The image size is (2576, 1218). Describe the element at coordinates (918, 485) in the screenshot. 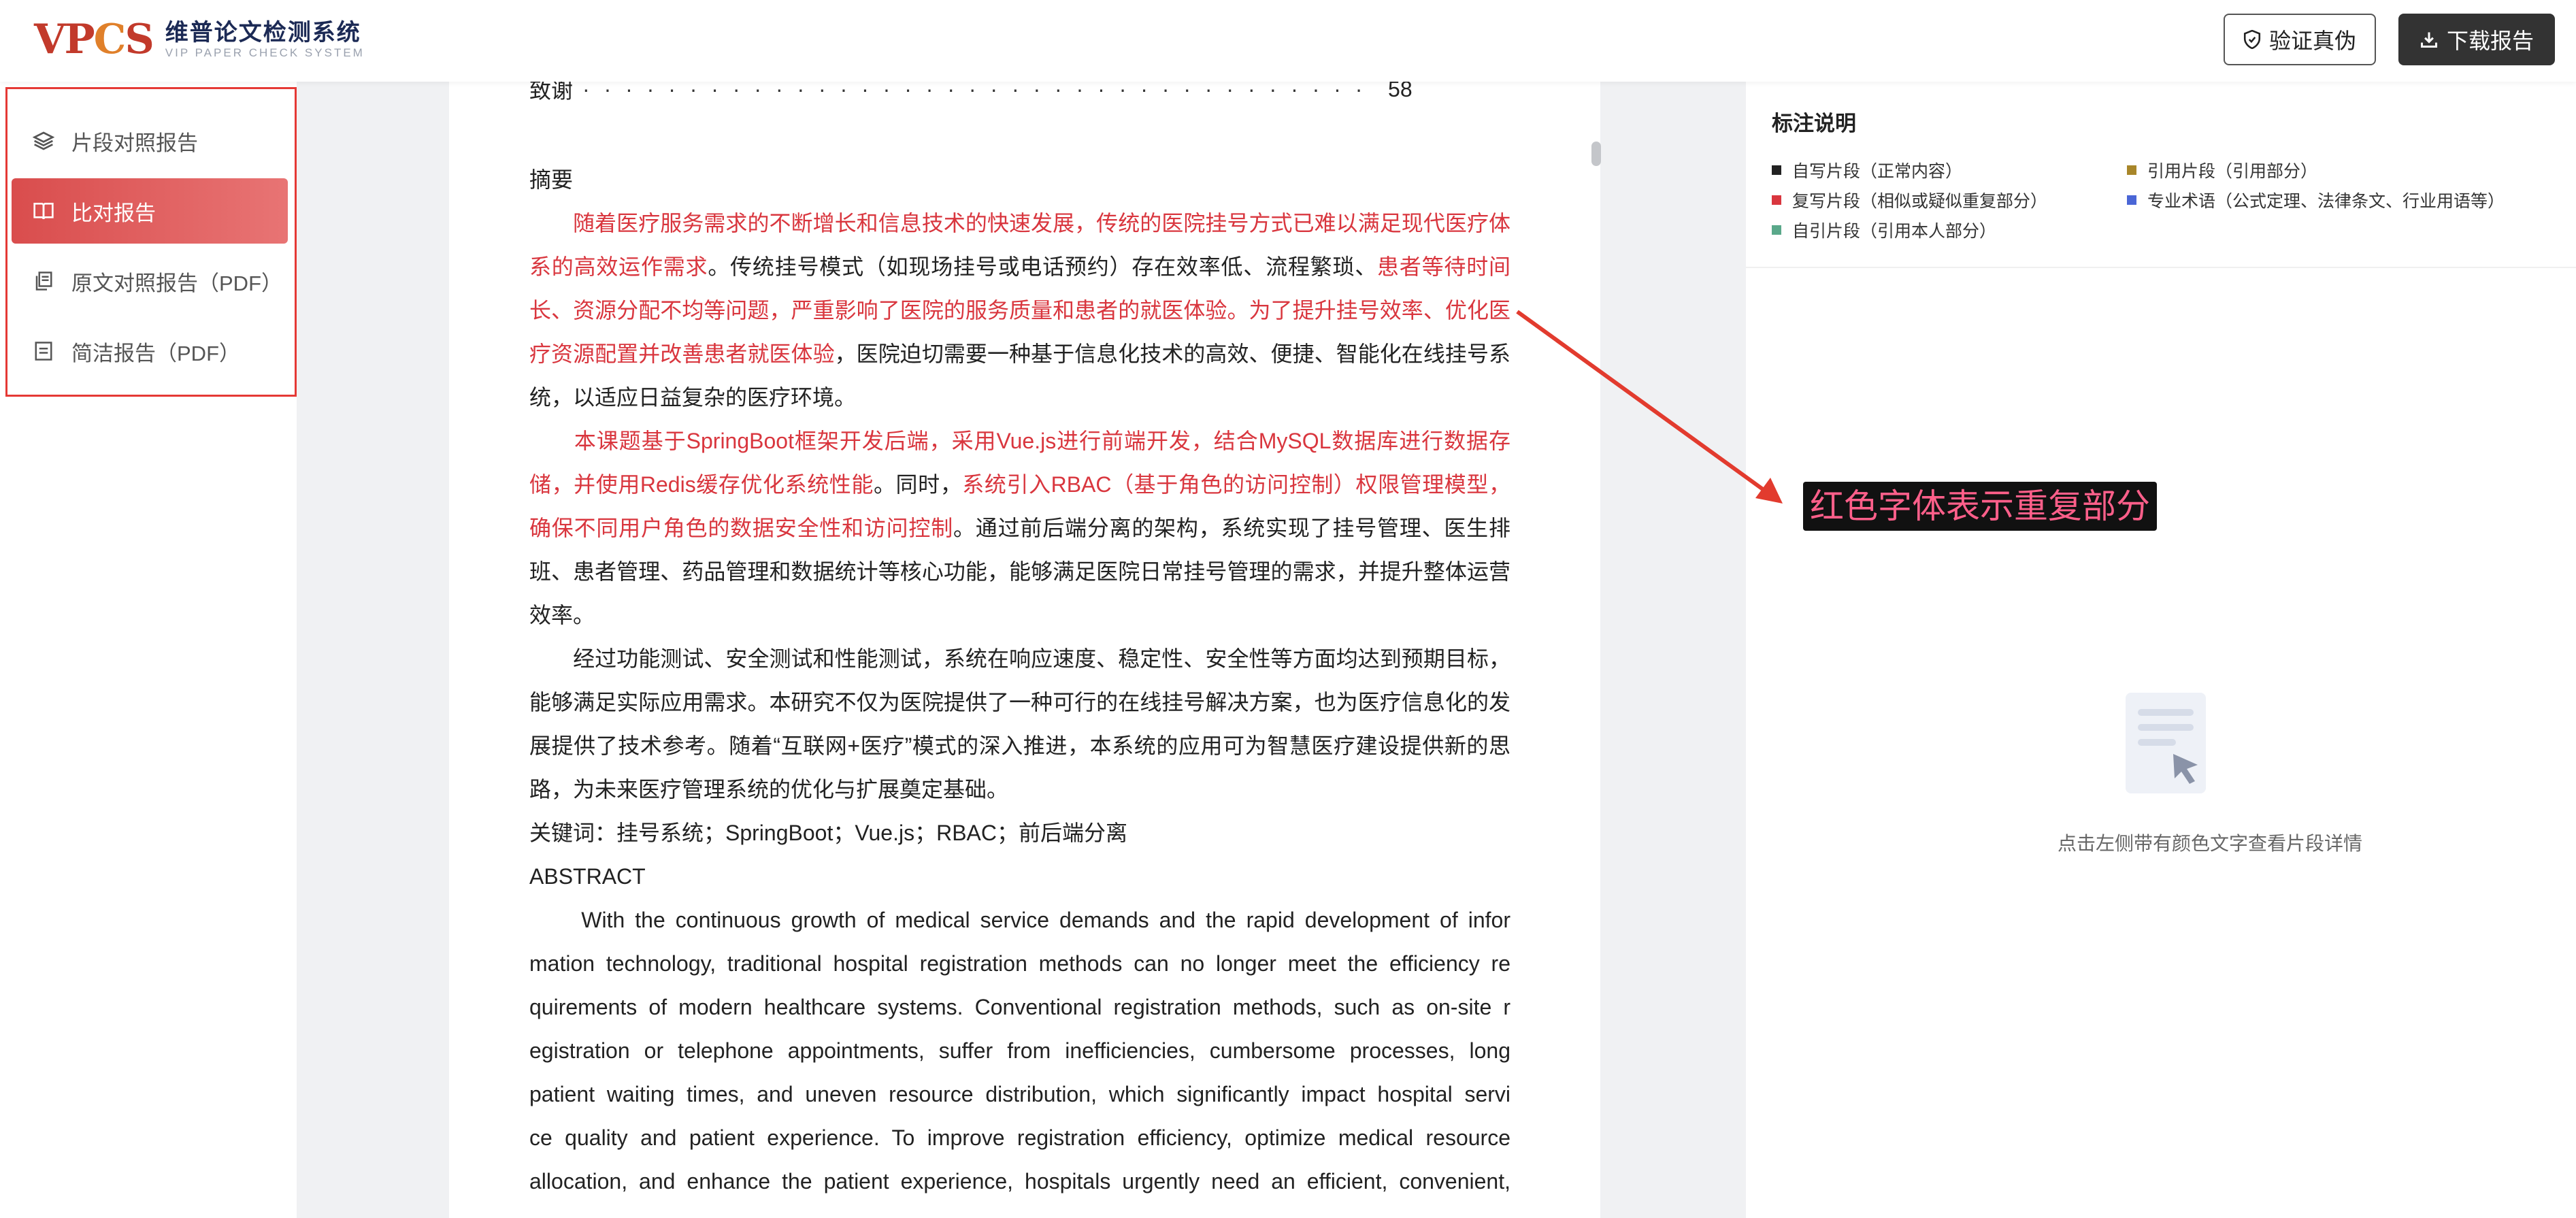

I see `text-fragment: 。同时，` at that location.